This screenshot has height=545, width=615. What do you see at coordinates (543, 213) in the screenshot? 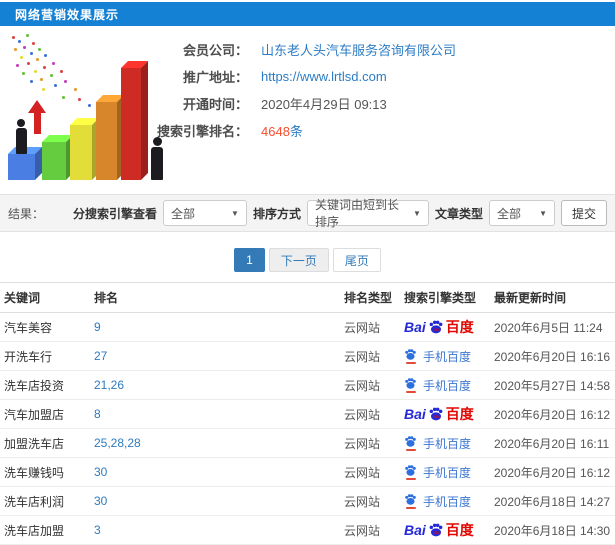
I see `chevron-down-icon: ▼` at bounding box center [543, 213].